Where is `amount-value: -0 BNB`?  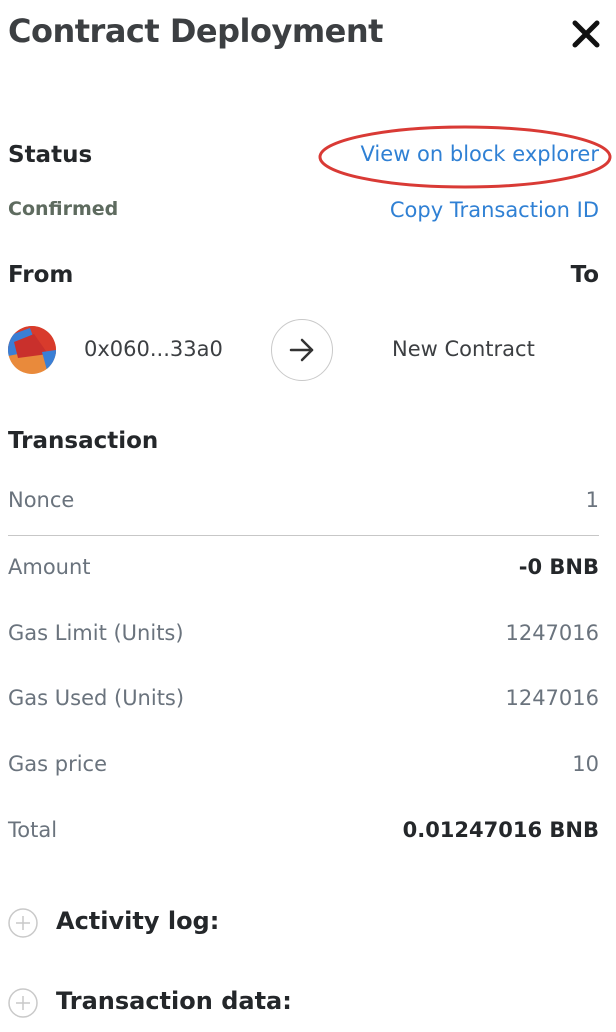 amount-value: -0 BNB is located at coordinates (558, 567).